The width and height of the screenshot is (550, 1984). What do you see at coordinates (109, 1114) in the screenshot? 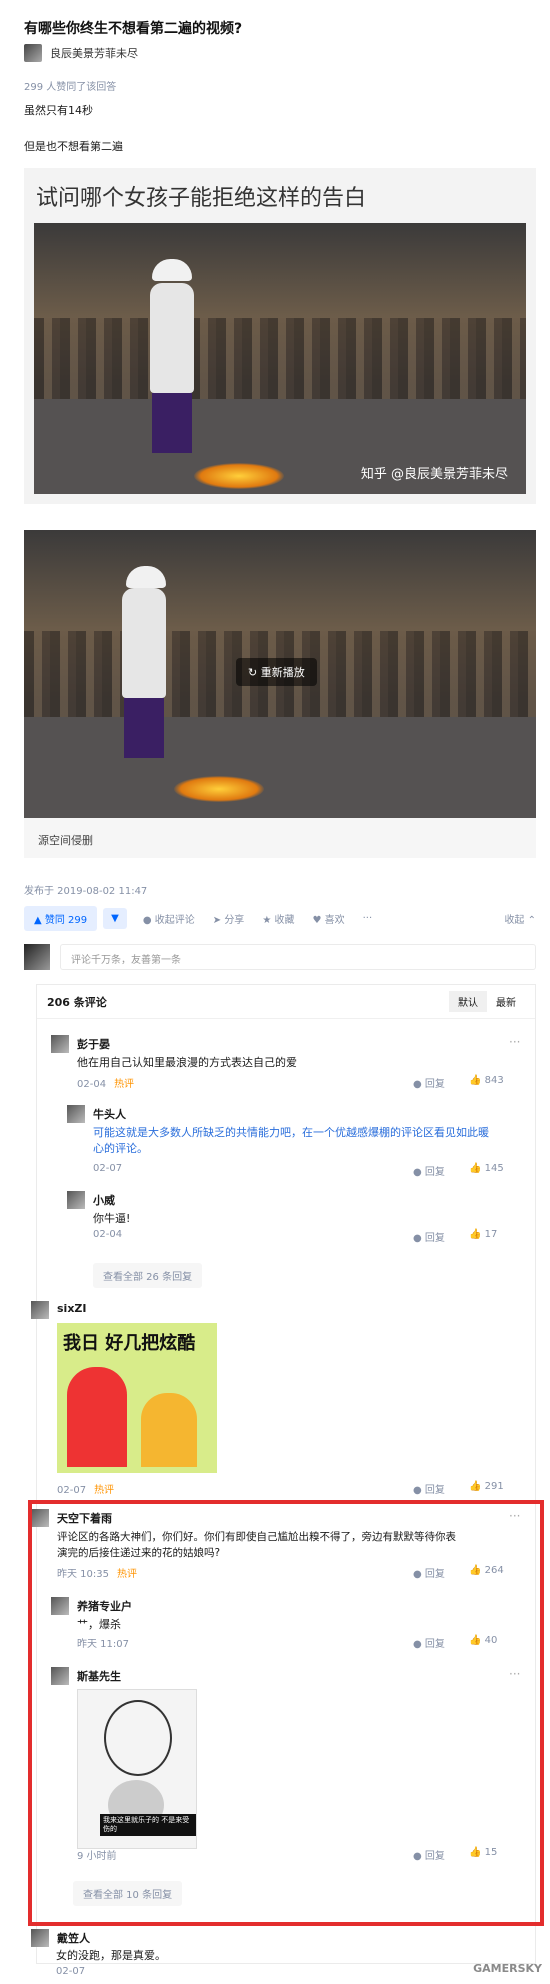
I see `reply-author: 牛头人` at bounding box center [109, 1114].